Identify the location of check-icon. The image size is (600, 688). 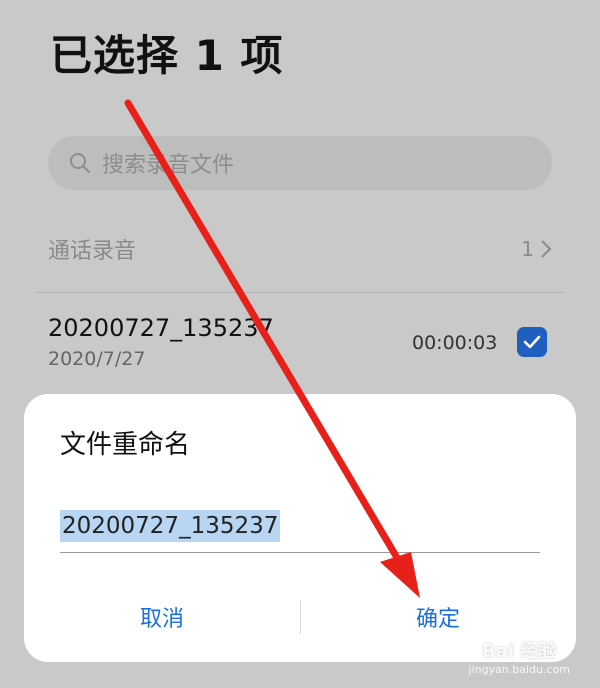
(532, 342).